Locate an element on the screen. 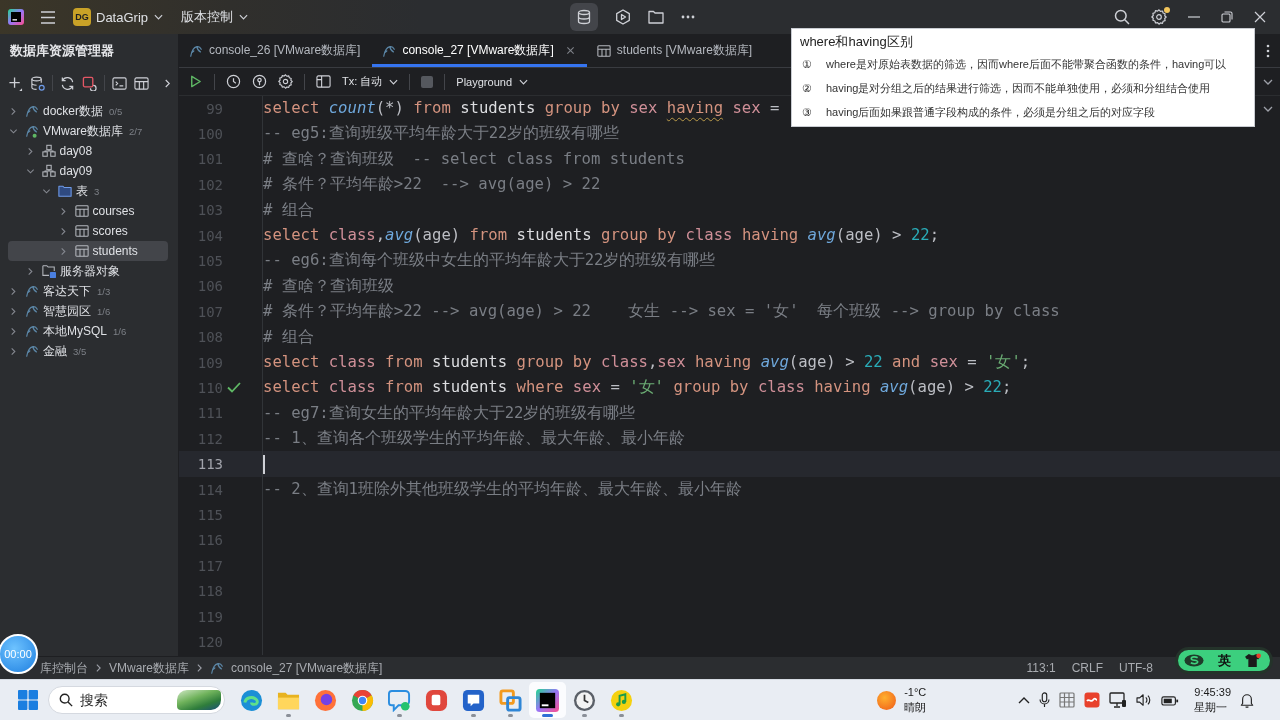 The height and width of the screenshot is (720, 1280). overlapping-squares-icon is located at coordinates (510, 700).